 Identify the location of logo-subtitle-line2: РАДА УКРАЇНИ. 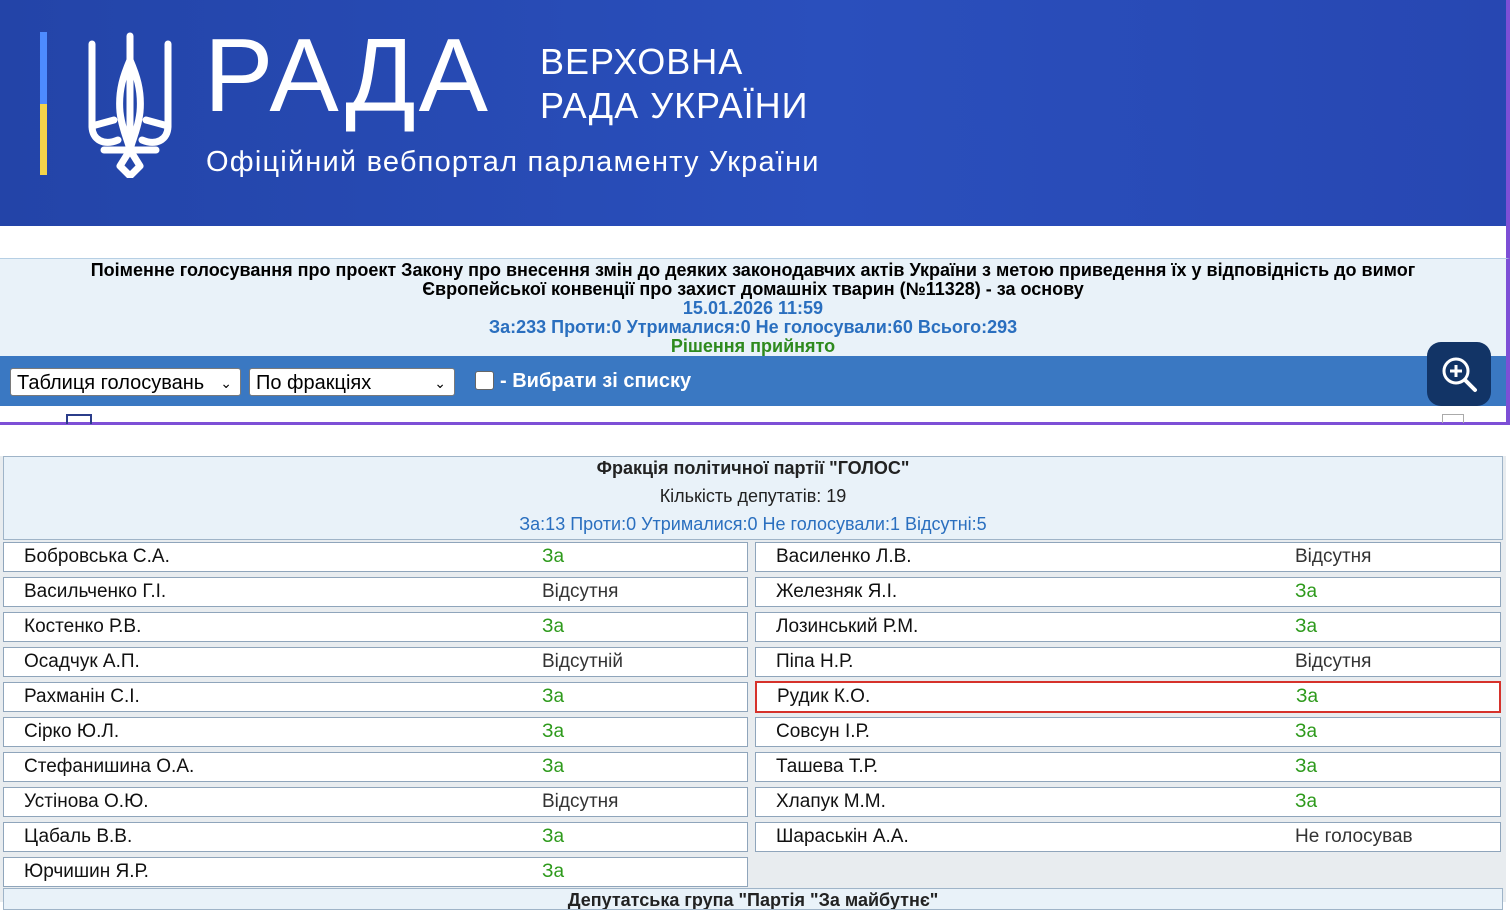
(674, 105).